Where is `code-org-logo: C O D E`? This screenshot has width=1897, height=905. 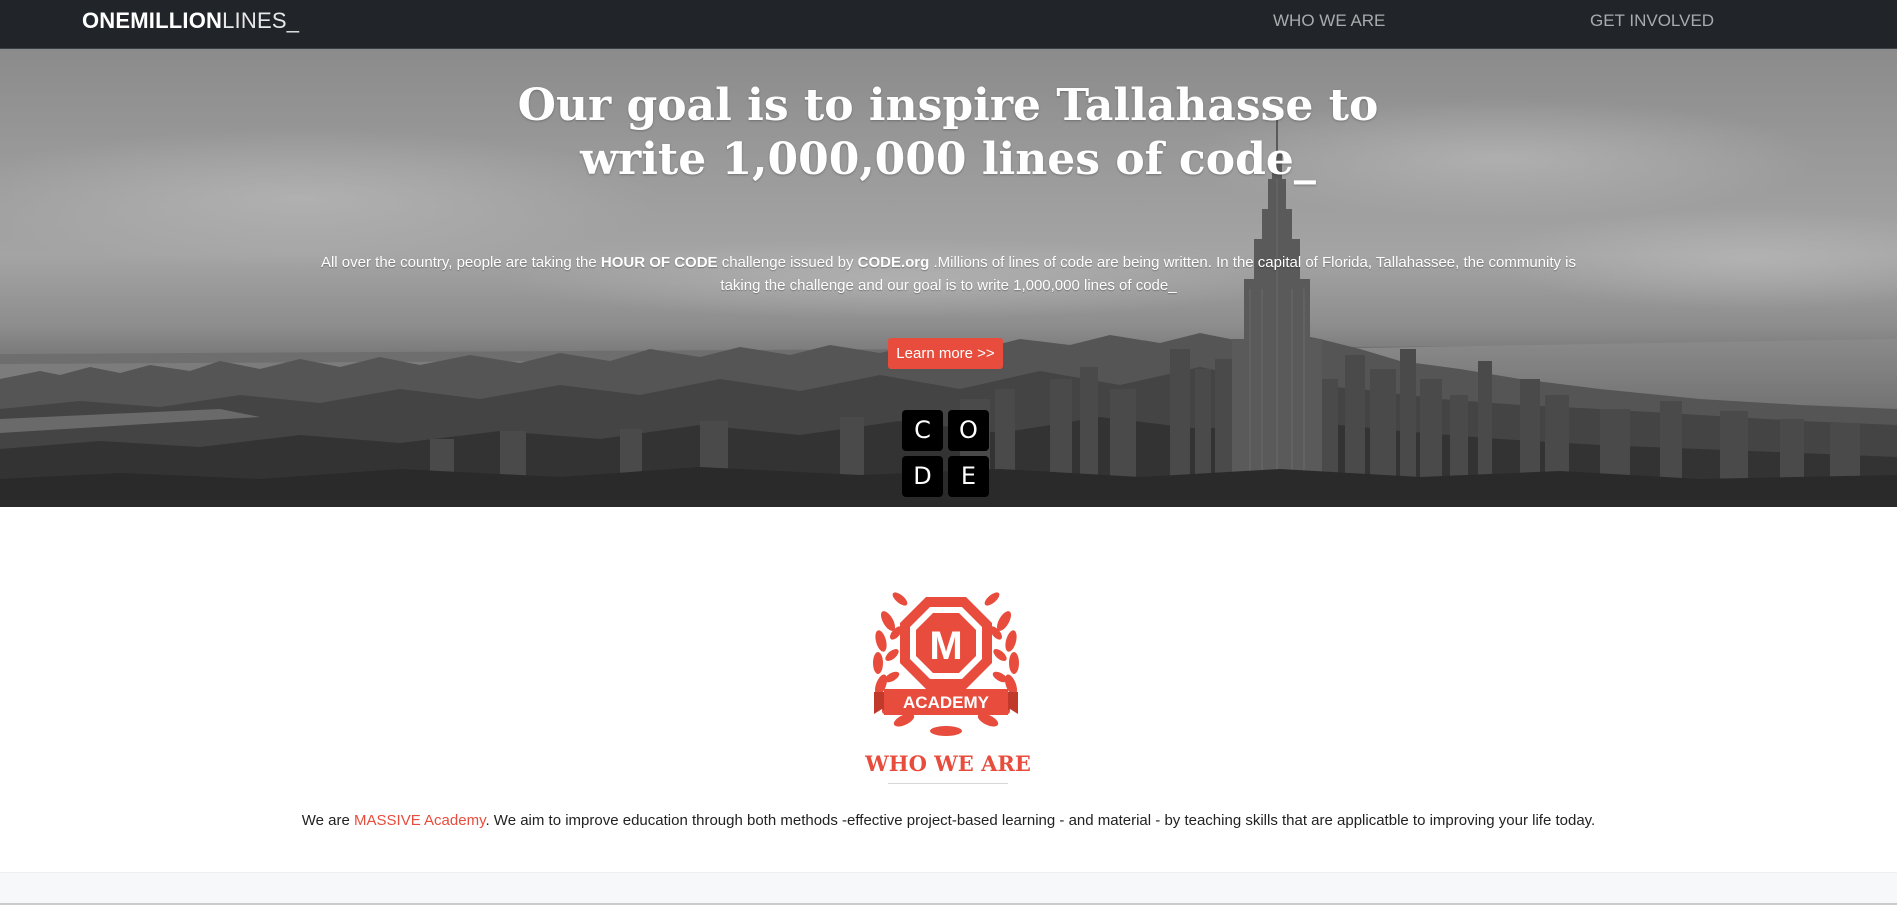
code-org-logo: C O D E is located at coordinates (946, 454).